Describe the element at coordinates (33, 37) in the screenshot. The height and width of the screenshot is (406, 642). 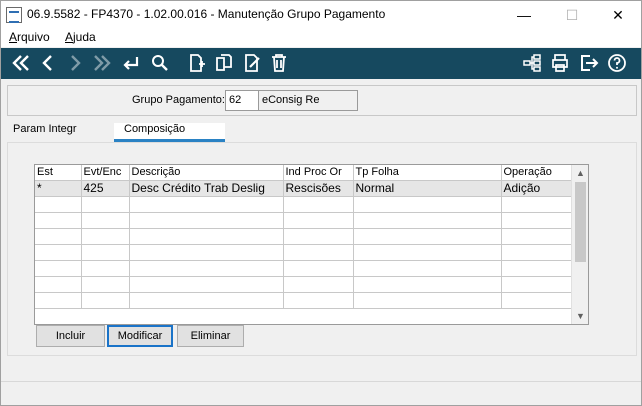
I see `menu-arquivo-label: rquivo` at that location.